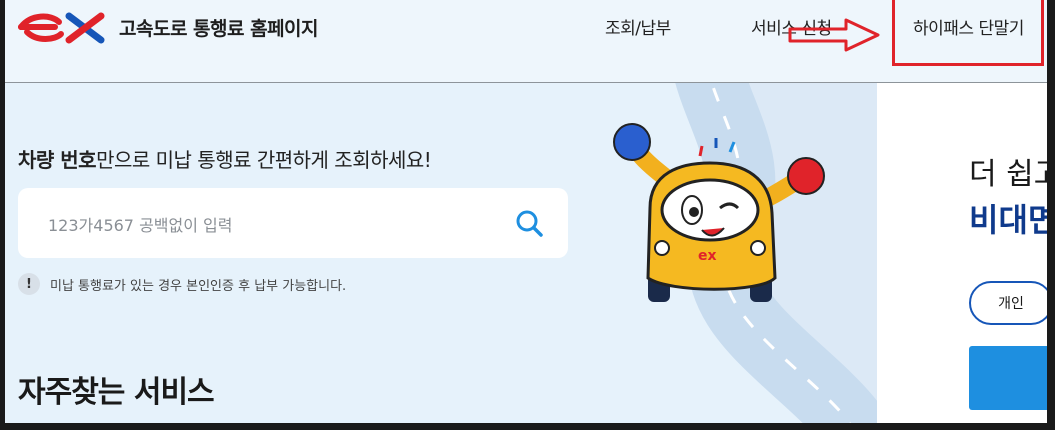 The image size is (1055, 430). I want to click on site-logo: 고속도로 통행료 홈페이지, so click(168, 27).